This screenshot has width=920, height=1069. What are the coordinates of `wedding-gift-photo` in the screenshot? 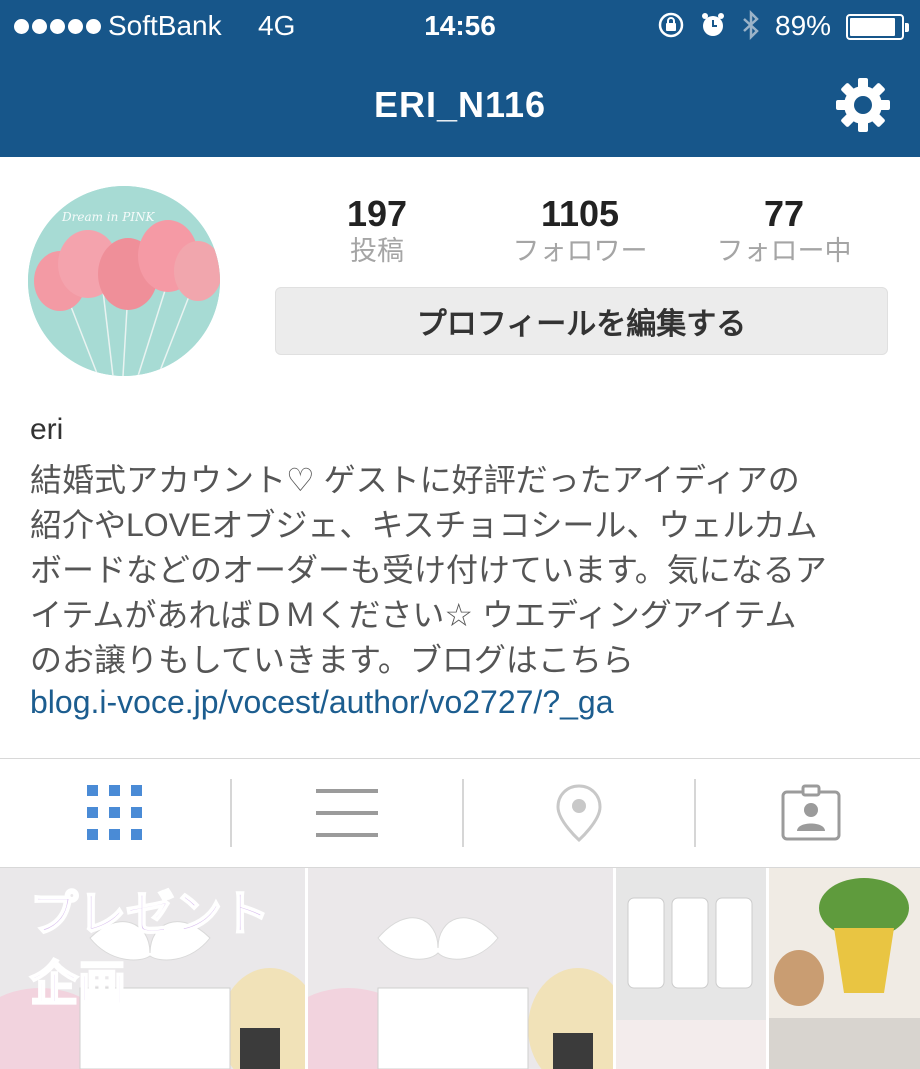 It's located at (460, 968).